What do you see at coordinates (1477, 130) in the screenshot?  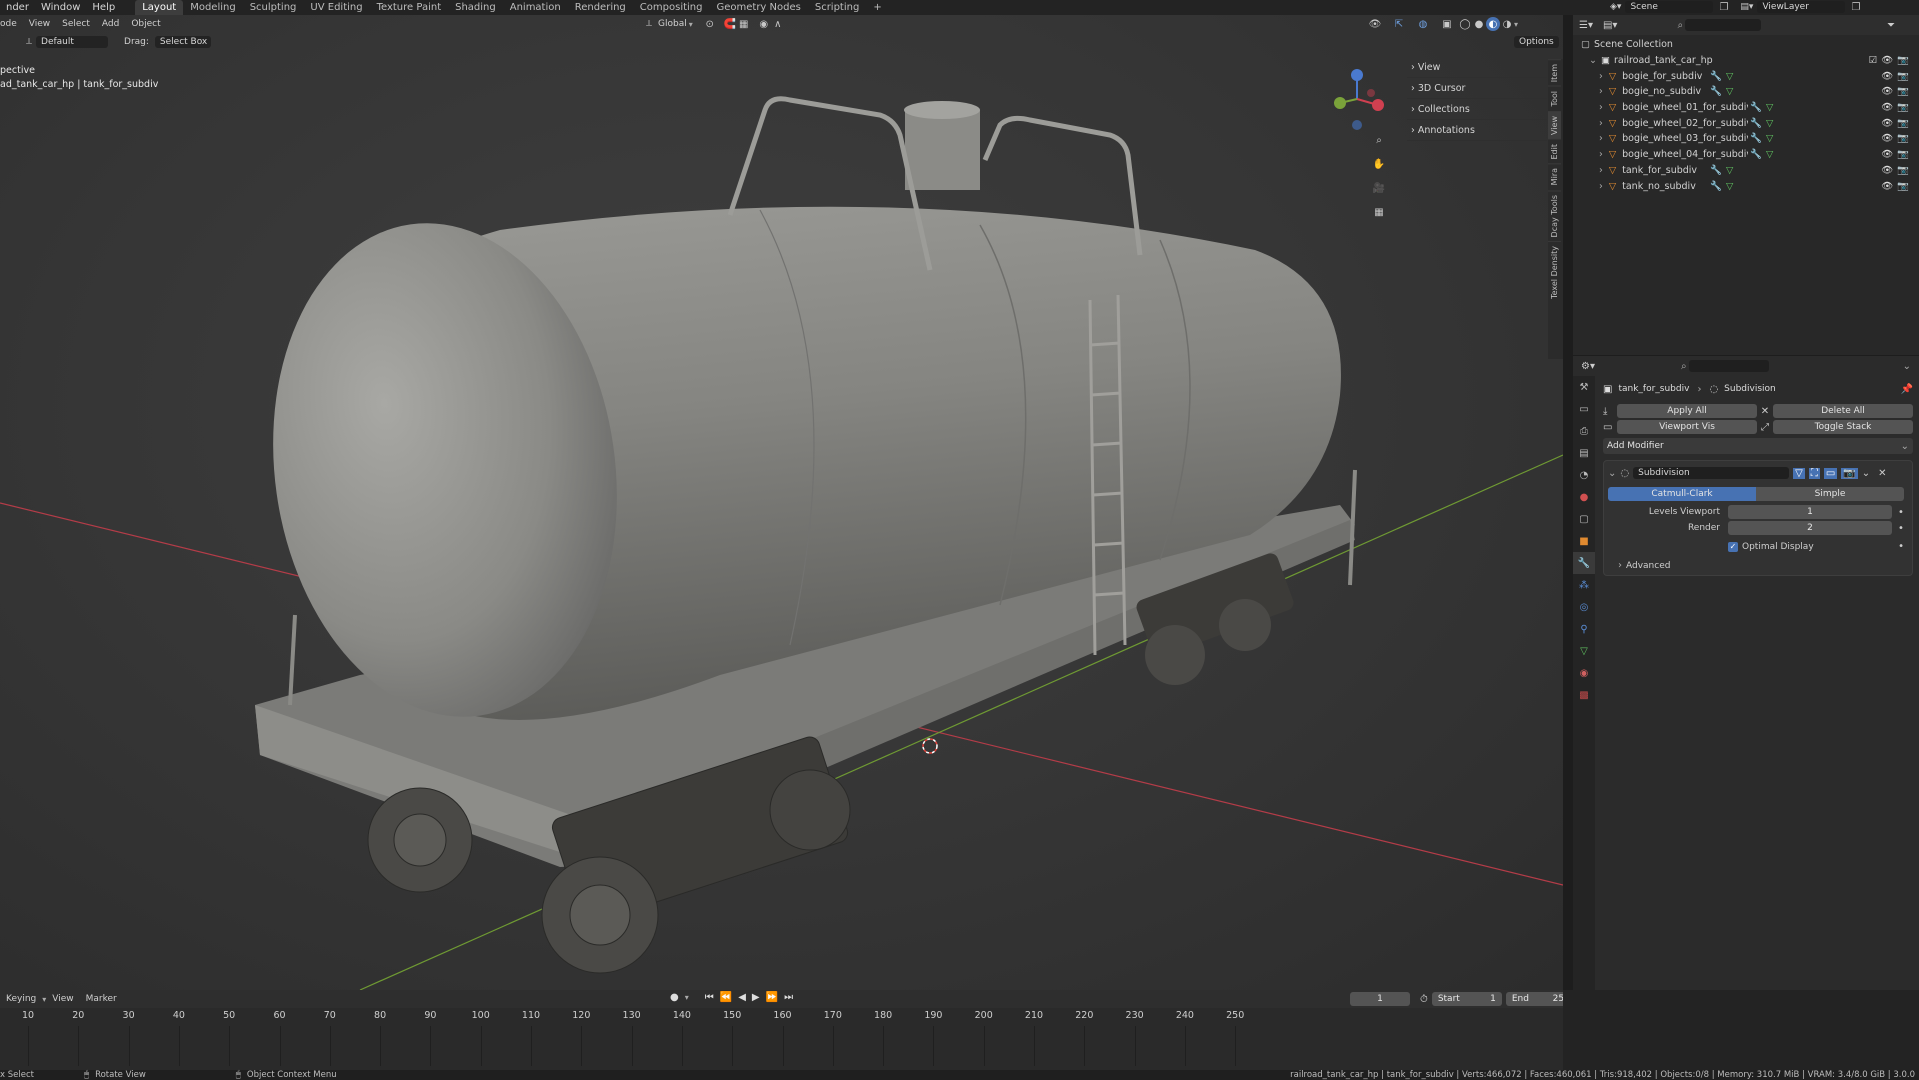 I see `panel-annotations: › Annotations` at bounding box center [1477, 130].